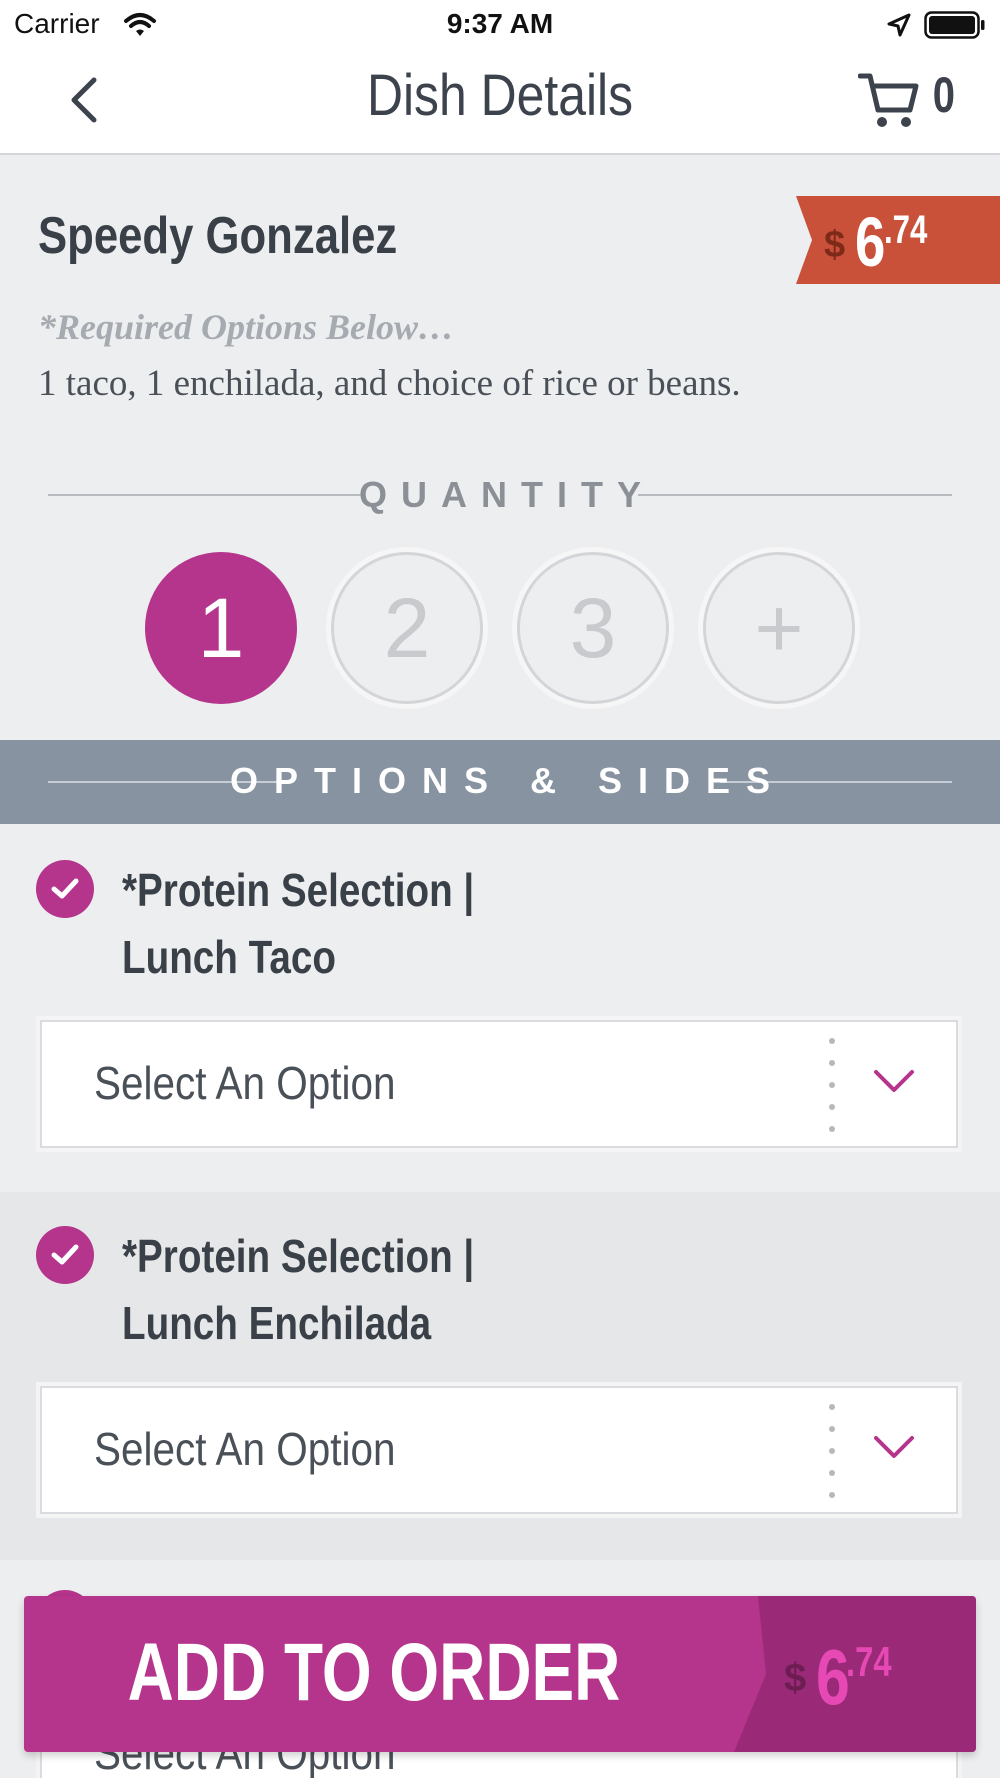 This screenshot has width=1000, height=1778. I want to click on option-title-line2: Lunch Taco, so click(229, 957).